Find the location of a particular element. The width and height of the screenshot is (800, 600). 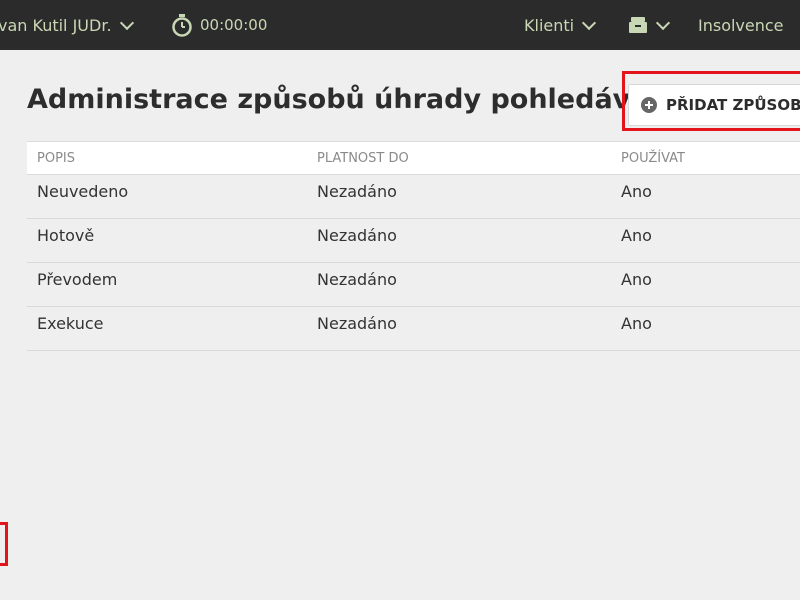

timer-value: 00:00:00 is located at coordinates (234, 25).